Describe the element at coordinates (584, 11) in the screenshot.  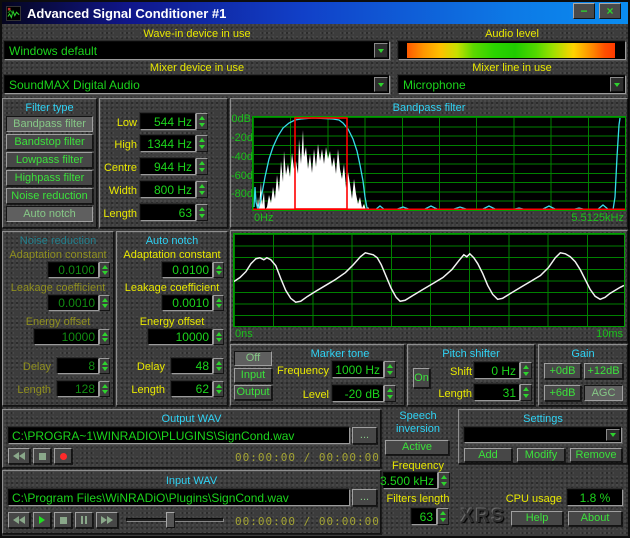
I see `minimize-button: −` at that location.